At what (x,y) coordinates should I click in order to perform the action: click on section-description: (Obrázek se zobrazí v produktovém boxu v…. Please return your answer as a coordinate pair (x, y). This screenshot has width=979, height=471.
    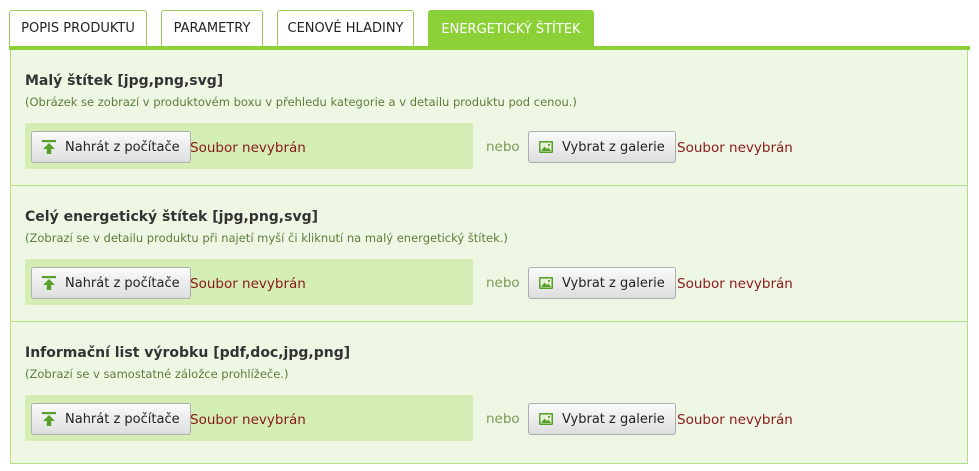
    Looking at the image, I should click on (301, 102).